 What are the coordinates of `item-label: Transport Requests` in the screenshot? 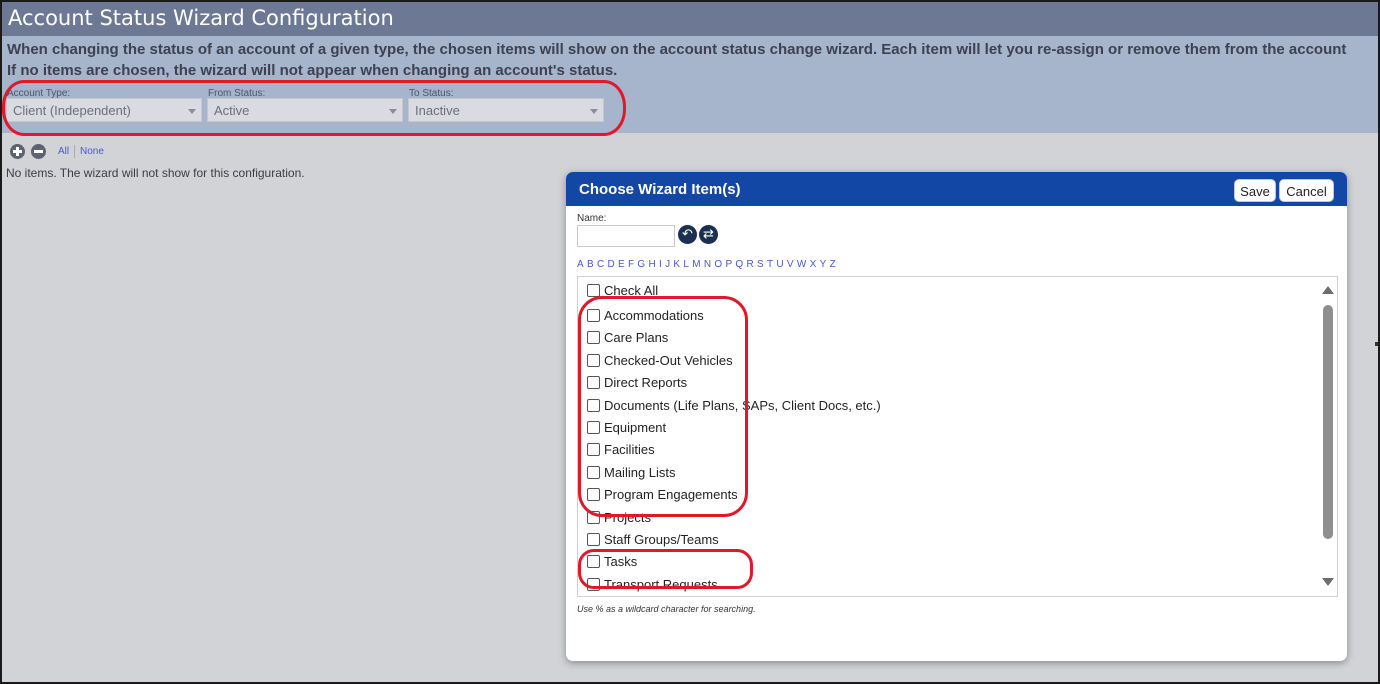 It's located at (661, 584).